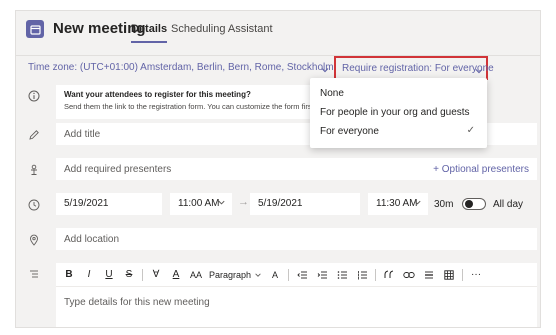  I want to click on option-everyone: For everyone ✓, so click(398, 132).